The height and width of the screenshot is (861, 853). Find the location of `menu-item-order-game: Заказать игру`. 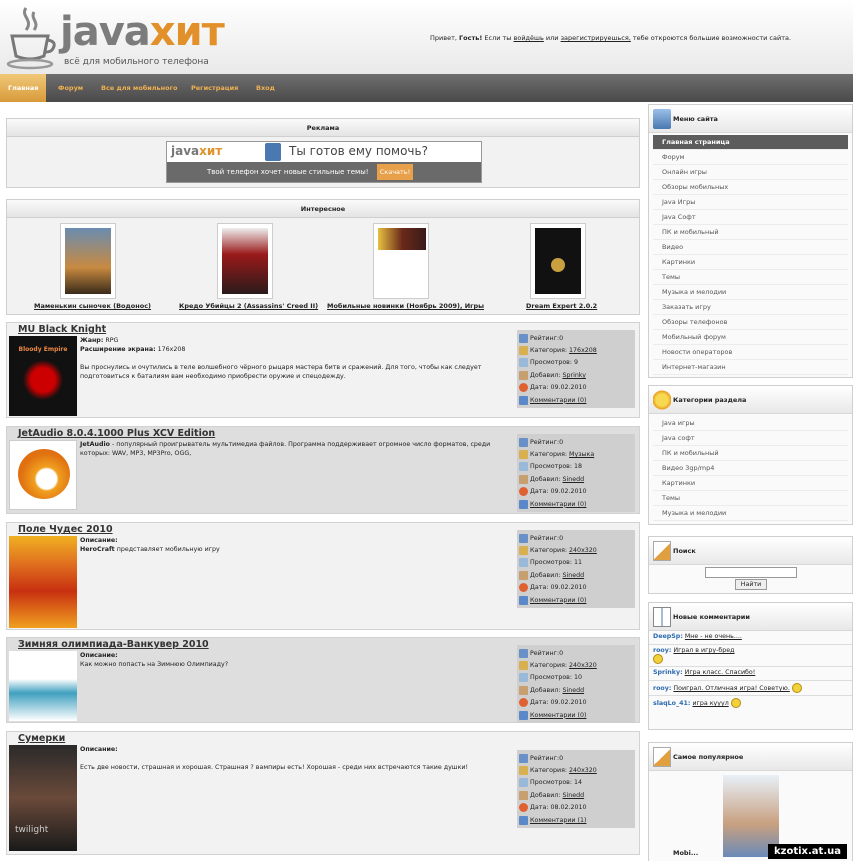

menu-item-order-game: Заказать игру is located at coordinates (750, 307).